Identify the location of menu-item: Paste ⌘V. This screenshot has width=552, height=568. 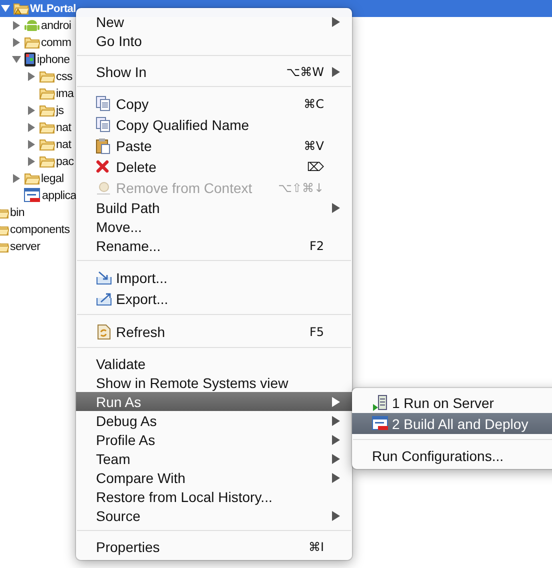
(214, 145).